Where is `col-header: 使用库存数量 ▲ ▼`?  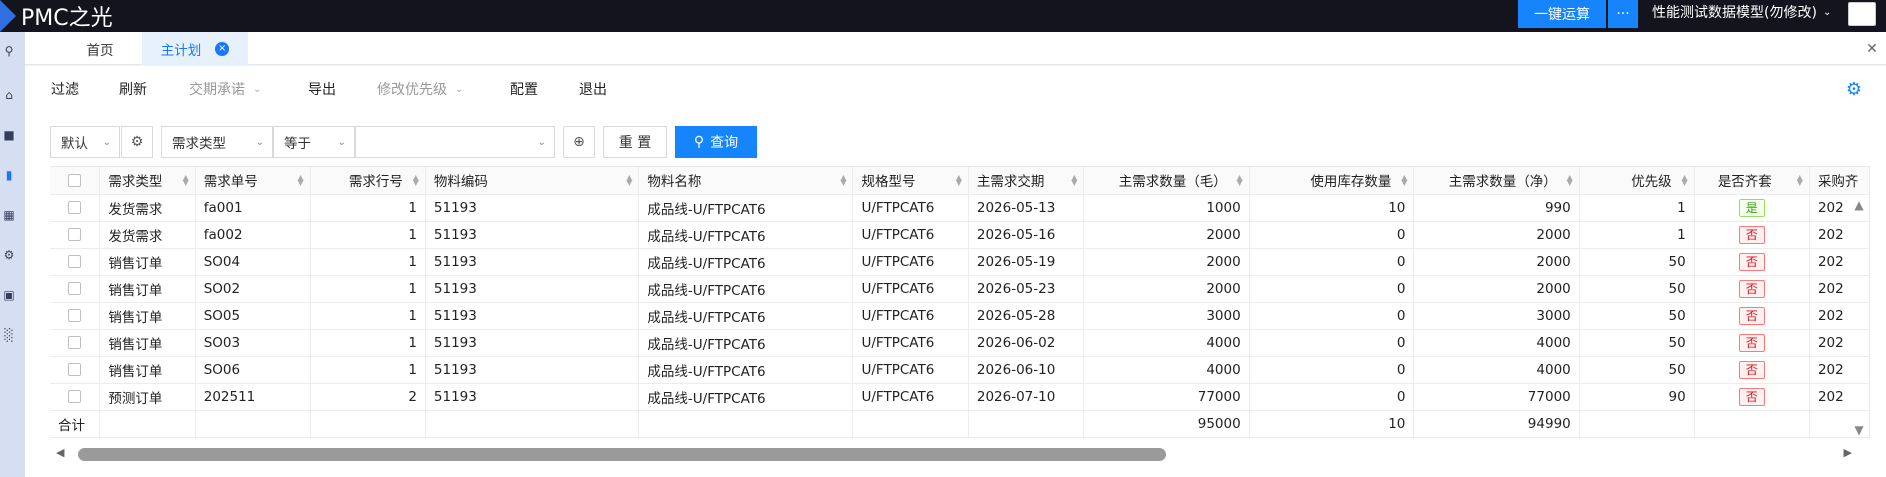
col-header: 使用库存数量 ▲ ▼ is located at coordinates (1332, 181).